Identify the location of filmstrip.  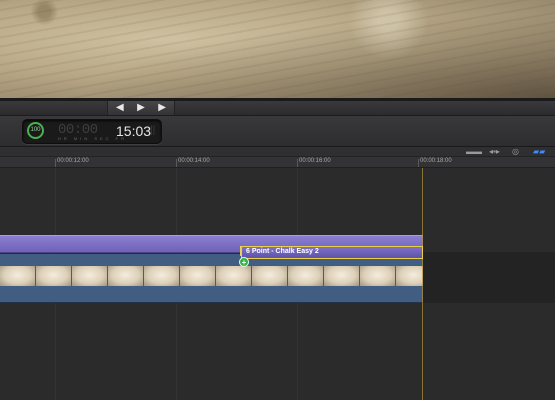
(211, 276).